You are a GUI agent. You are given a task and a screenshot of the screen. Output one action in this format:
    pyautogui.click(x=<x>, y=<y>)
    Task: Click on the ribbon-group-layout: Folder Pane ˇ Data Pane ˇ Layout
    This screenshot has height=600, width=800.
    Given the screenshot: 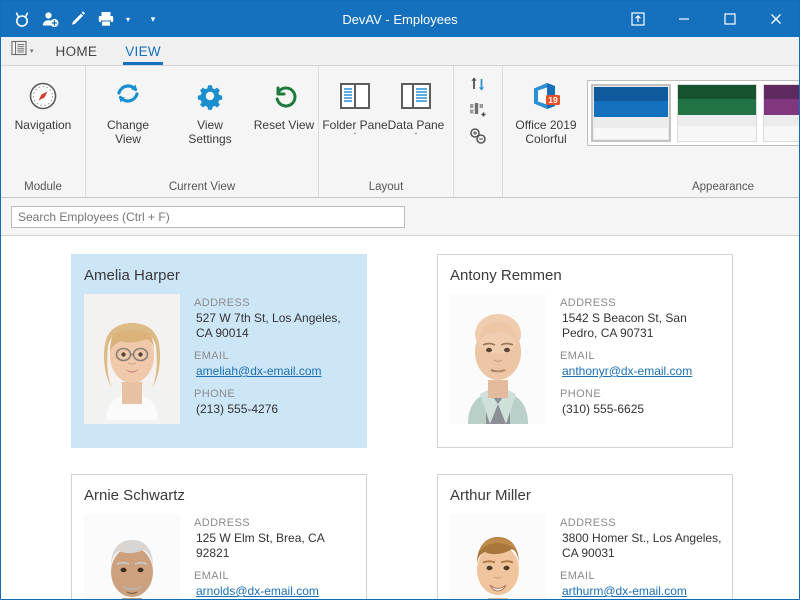 What is the action you would take?
    pyautogui.click(x=386, y=131)
    